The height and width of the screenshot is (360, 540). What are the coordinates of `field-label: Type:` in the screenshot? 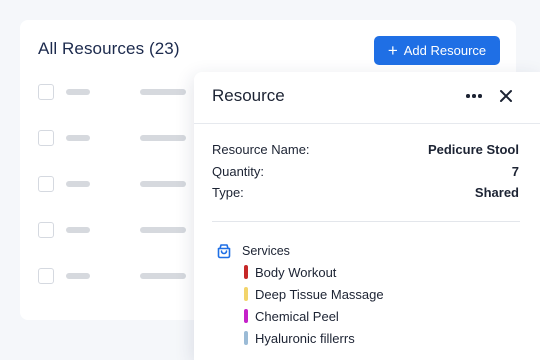 It's located at (228, 192).